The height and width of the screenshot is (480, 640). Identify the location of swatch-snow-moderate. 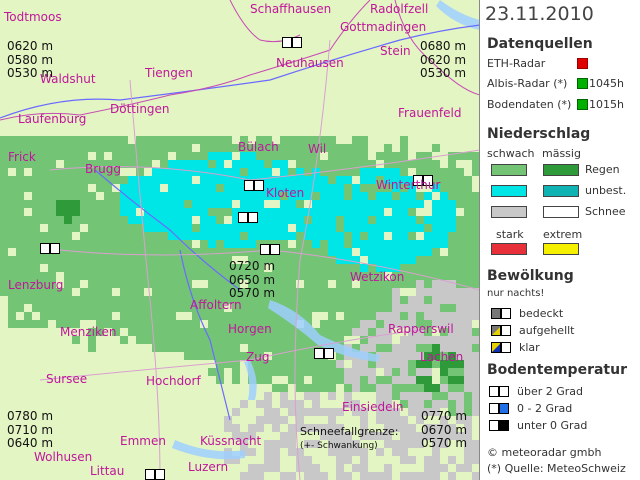
(561, 212).